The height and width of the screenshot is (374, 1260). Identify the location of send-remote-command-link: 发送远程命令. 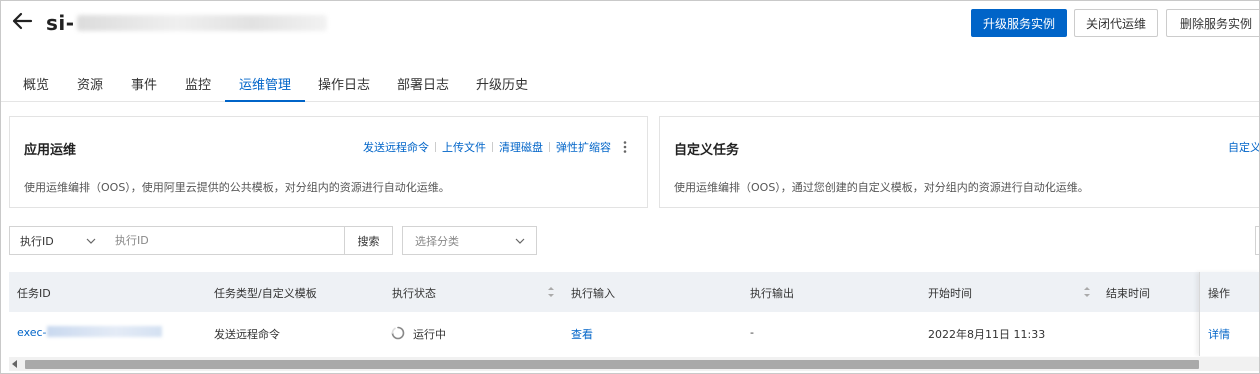
(396, 147).